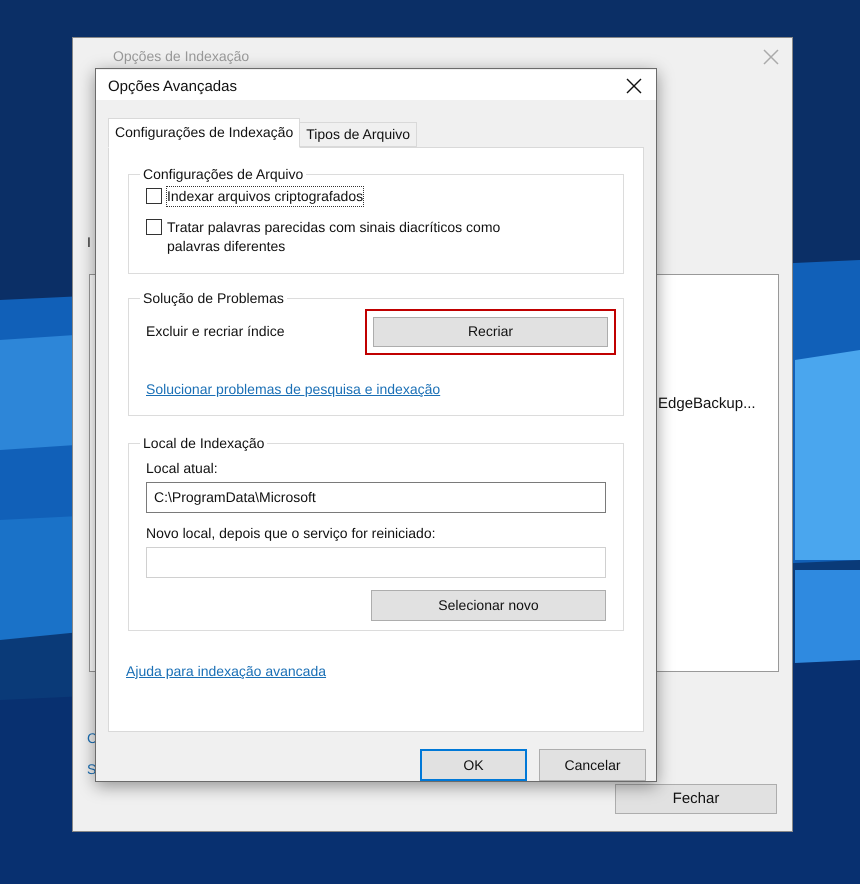 Image resolution: width=860 pixels, height=884 pixels. What do you see at coordinates (358, 134) in the screenshot?
I see `tab: Tipos de Arquivo` at bounding box center [358, 134].